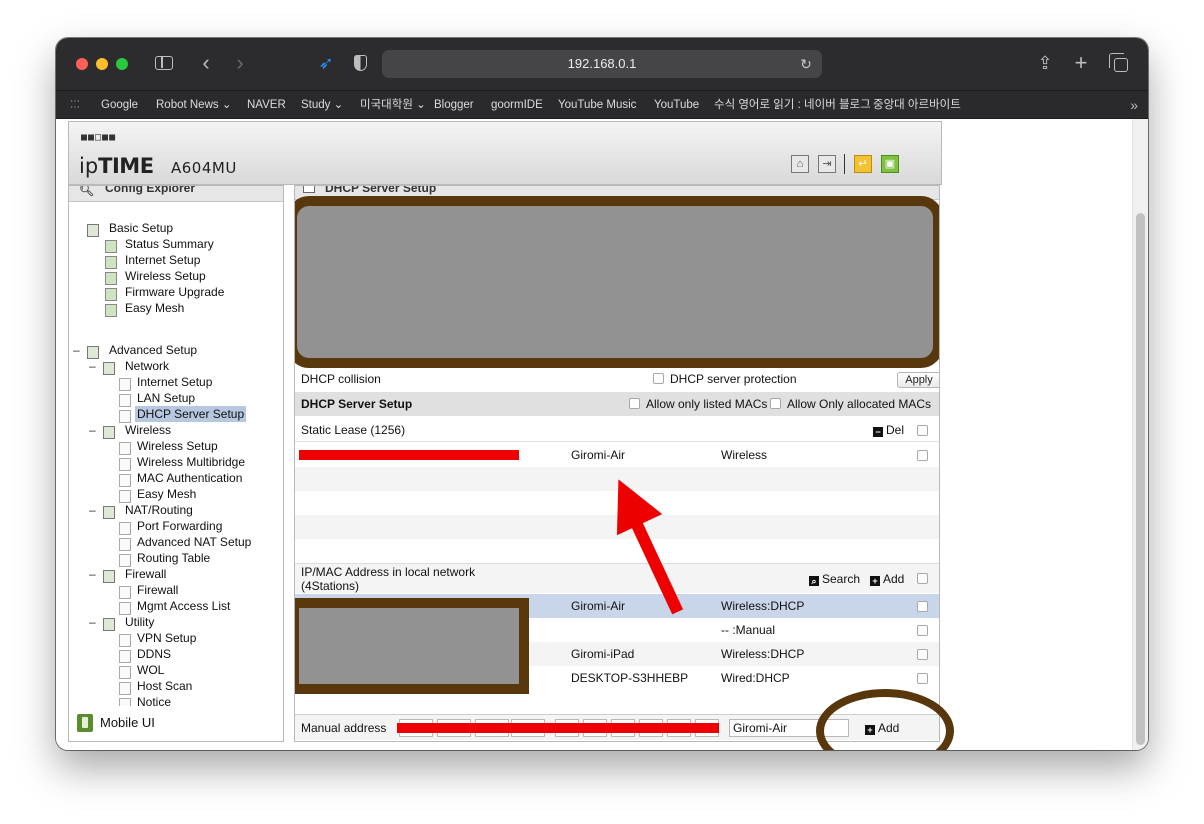 This screenshot has width=1204, height=824. Describe the element at coordinates (353, 430) in the screenshot. I see `static-lease-title: Static Lease (1256)` at that location.